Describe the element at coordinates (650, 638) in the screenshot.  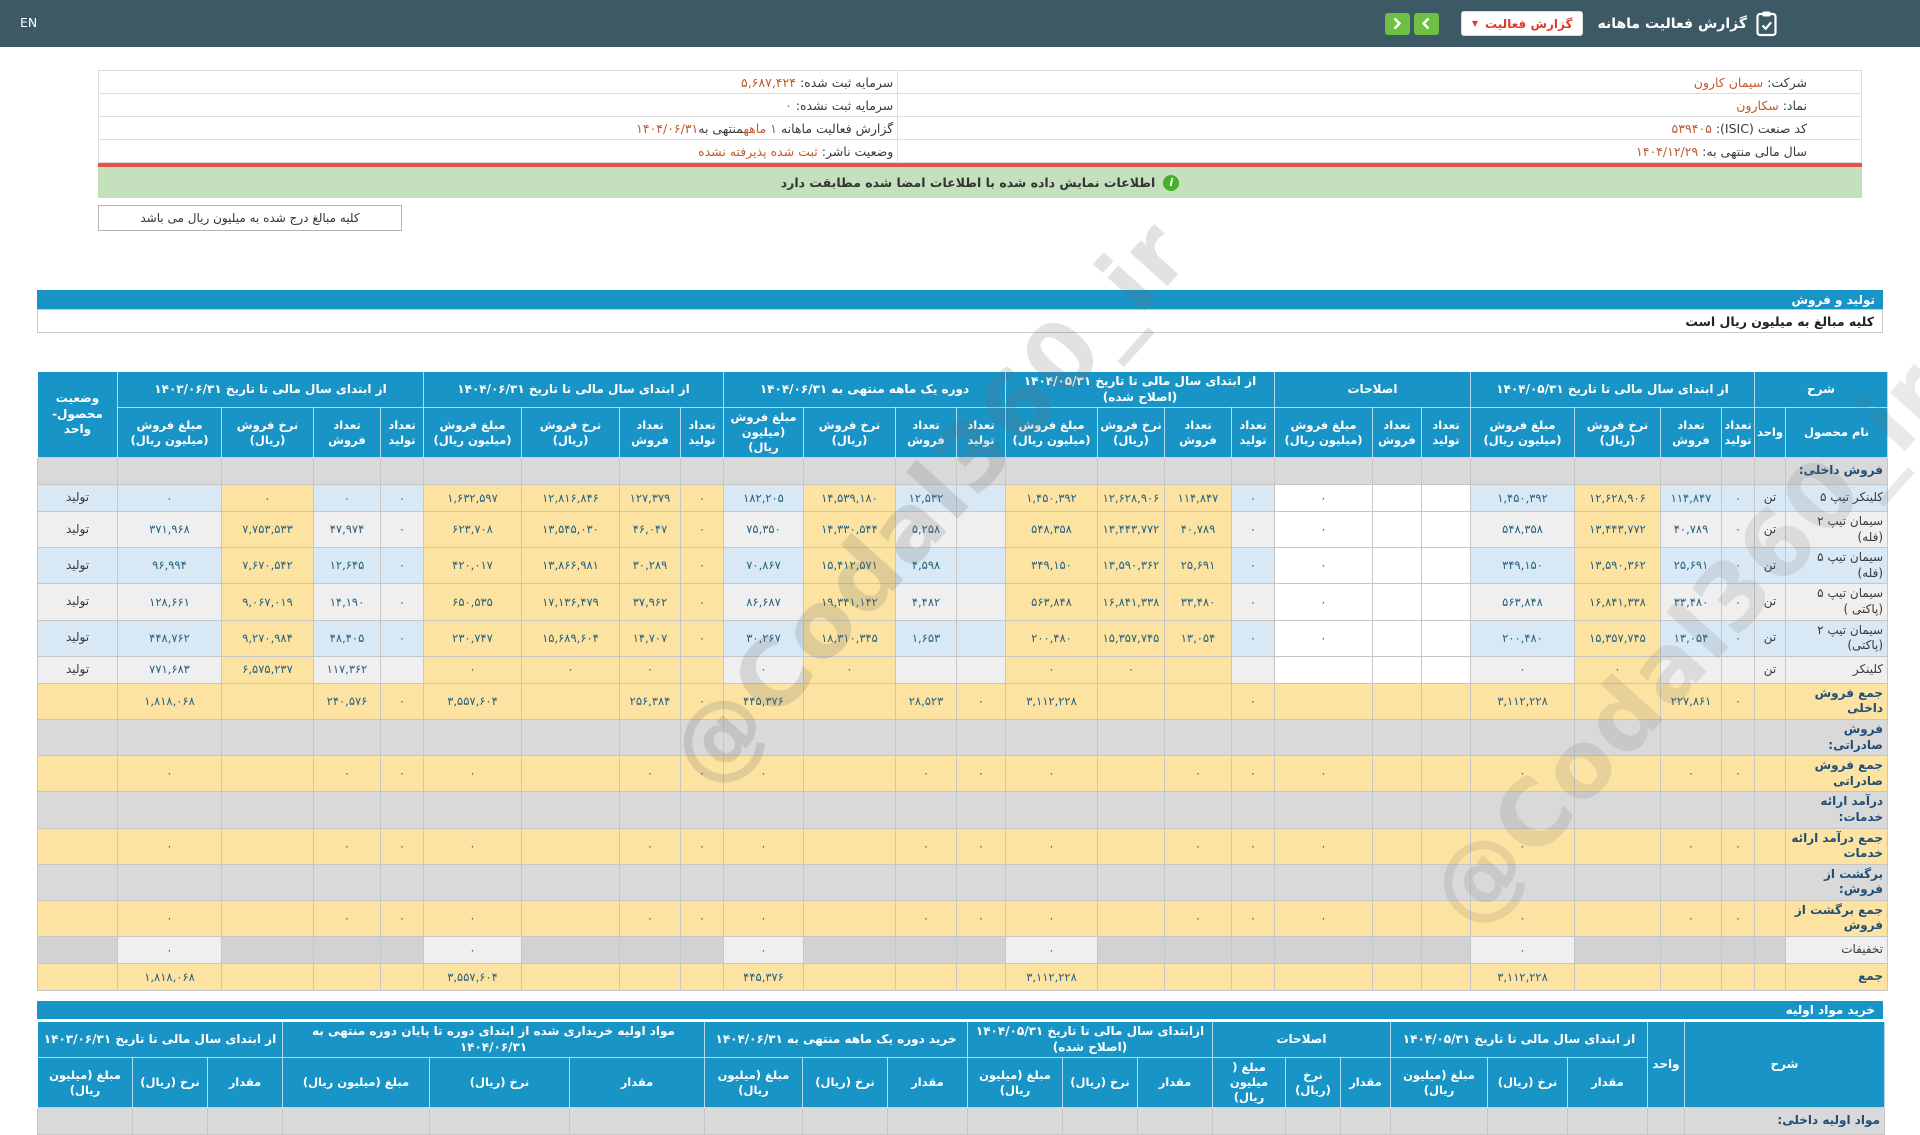
I see `value-cell: ۱۴,۷۰۷` at that location.